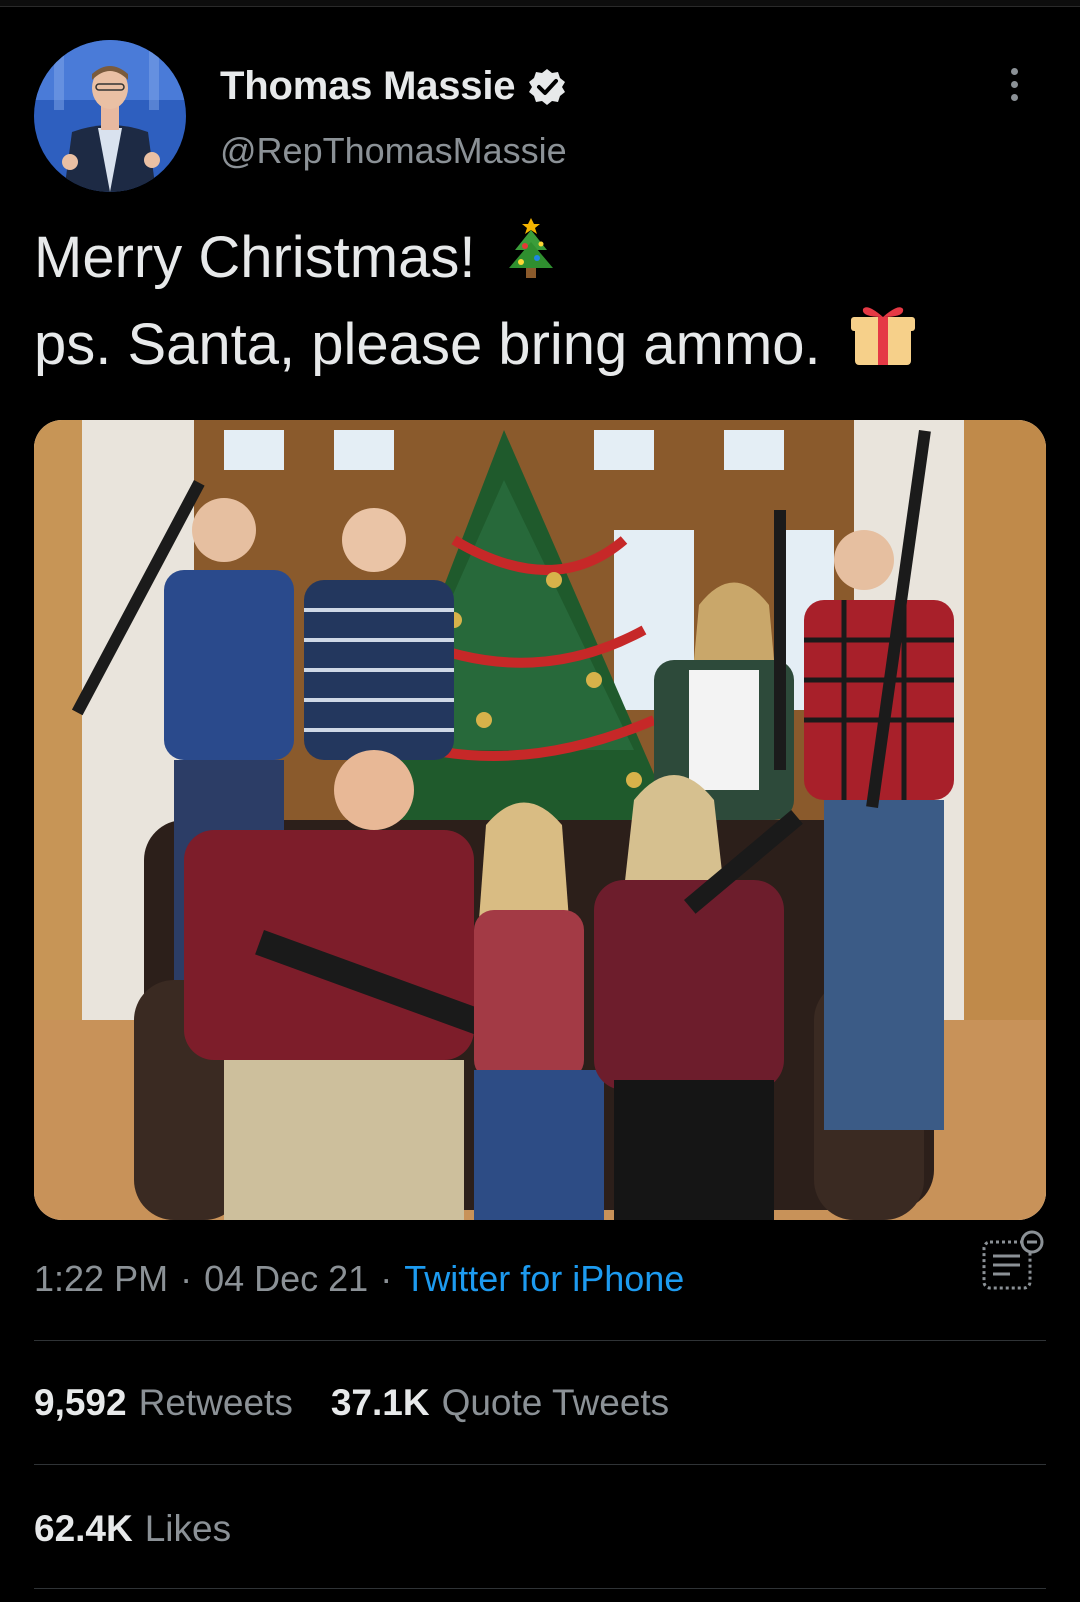 The height and width of the screenshot is (1602, 1080). What do you see at coordinates (555, 1402) in the screenshot?
I see `quote-tweets-label: Quote Tweets` at bounding box center [555, 1402].